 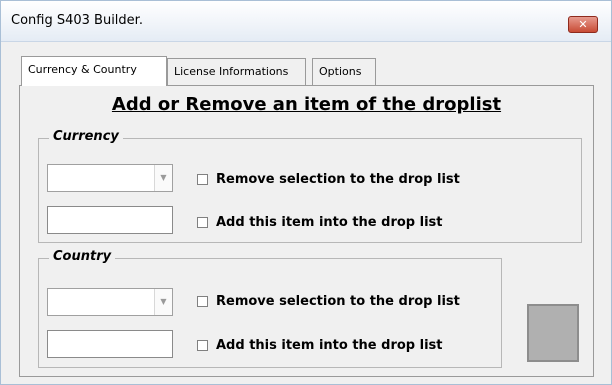 I want to click on close-icon: ✕, so click(x=583, y=24).